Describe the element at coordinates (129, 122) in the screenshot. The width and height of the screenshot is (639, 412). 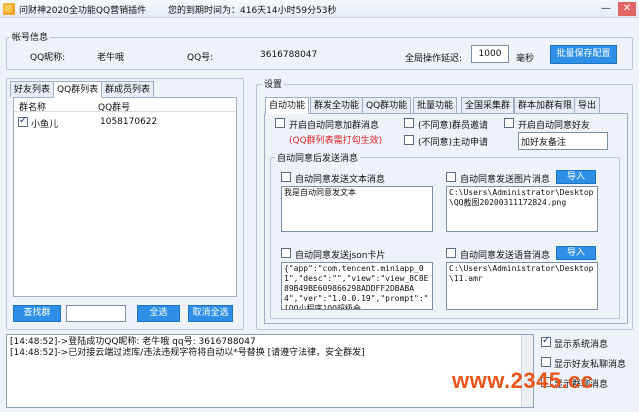
I see `row-group-number: 1058170622` at that location.